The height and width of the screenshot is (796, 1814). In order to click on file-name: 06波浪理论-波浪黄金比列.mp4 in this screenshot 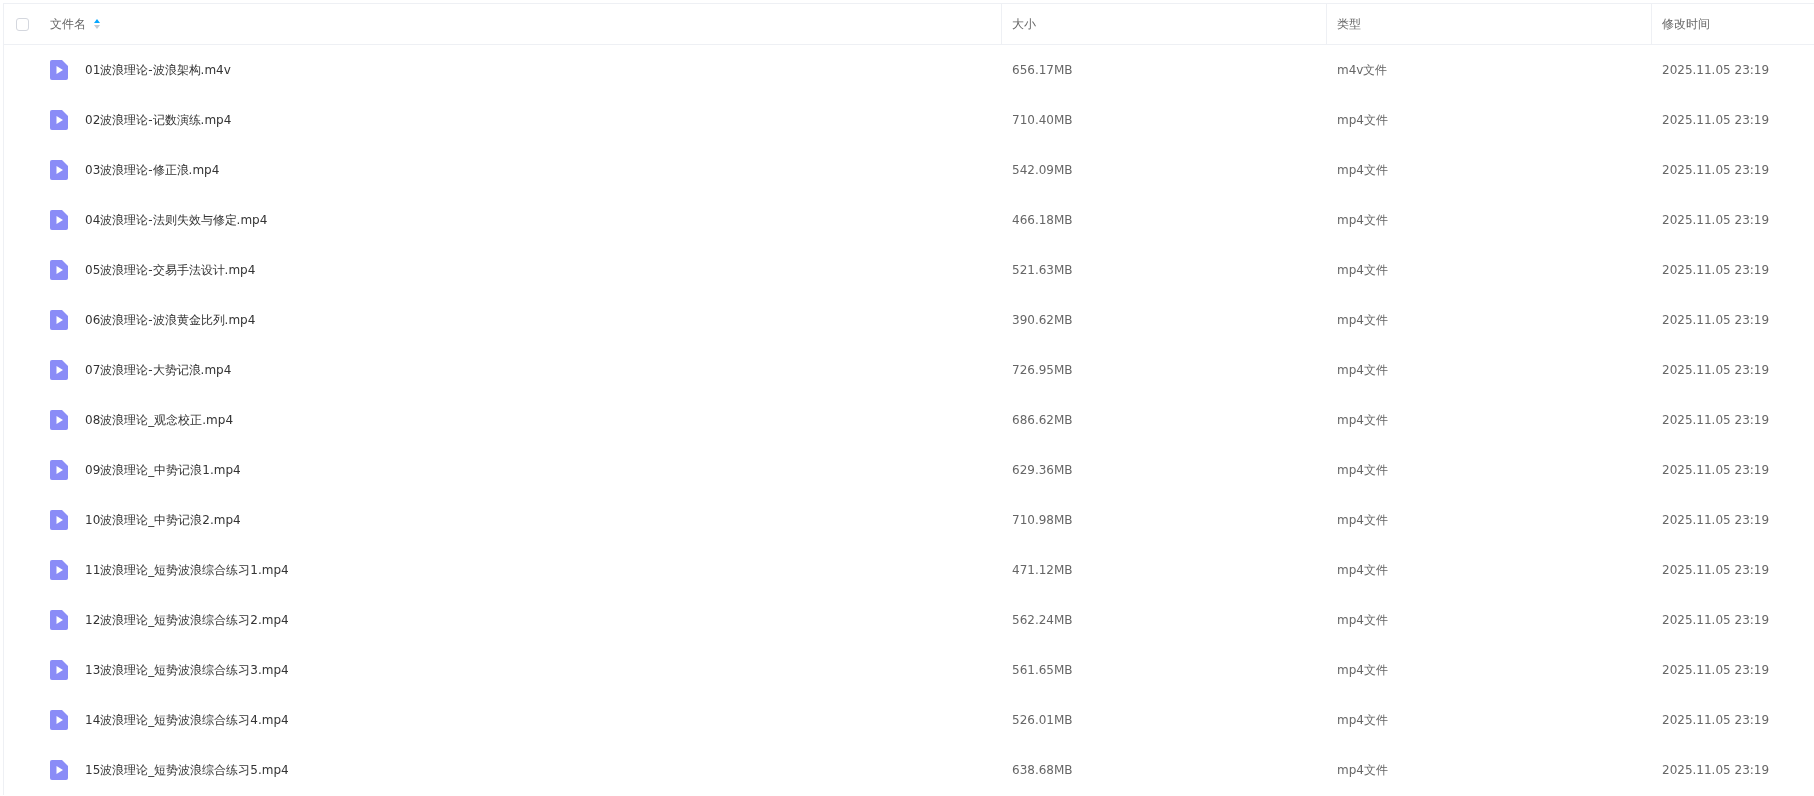, I will do `click(170, 320)`.